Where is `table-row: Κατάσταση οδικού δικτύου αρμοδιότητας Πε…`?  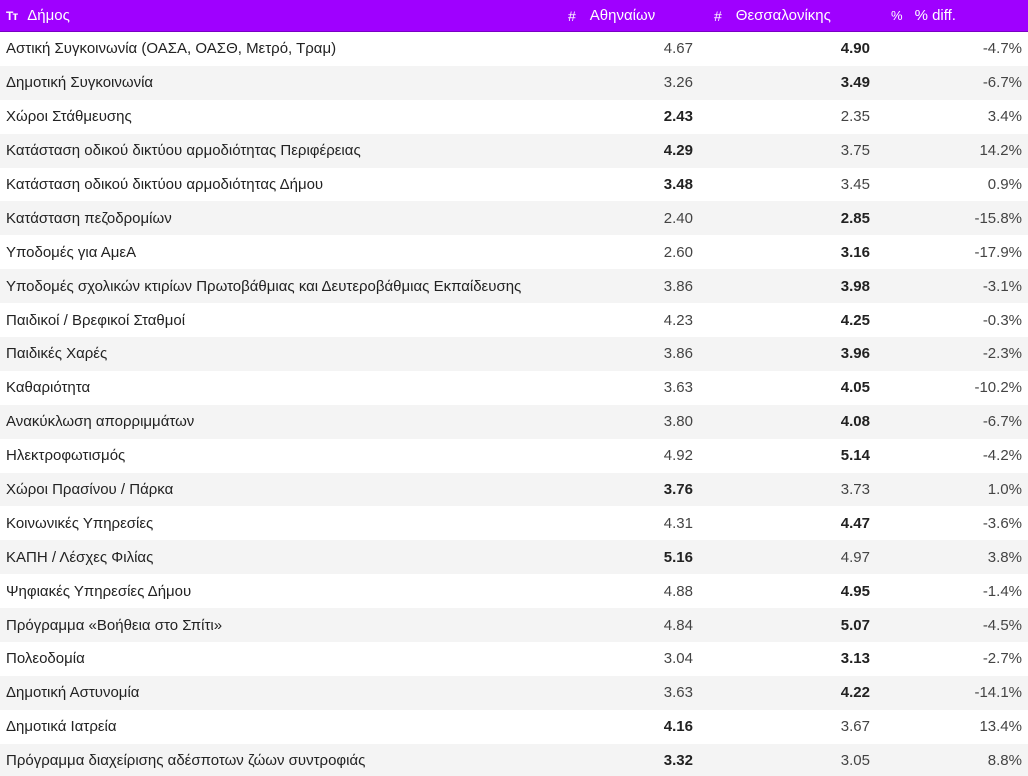 table-row: Κατάσταση οδικού δικτύου αρμοδιότητας Πε… is located at coordinates (514, 150).